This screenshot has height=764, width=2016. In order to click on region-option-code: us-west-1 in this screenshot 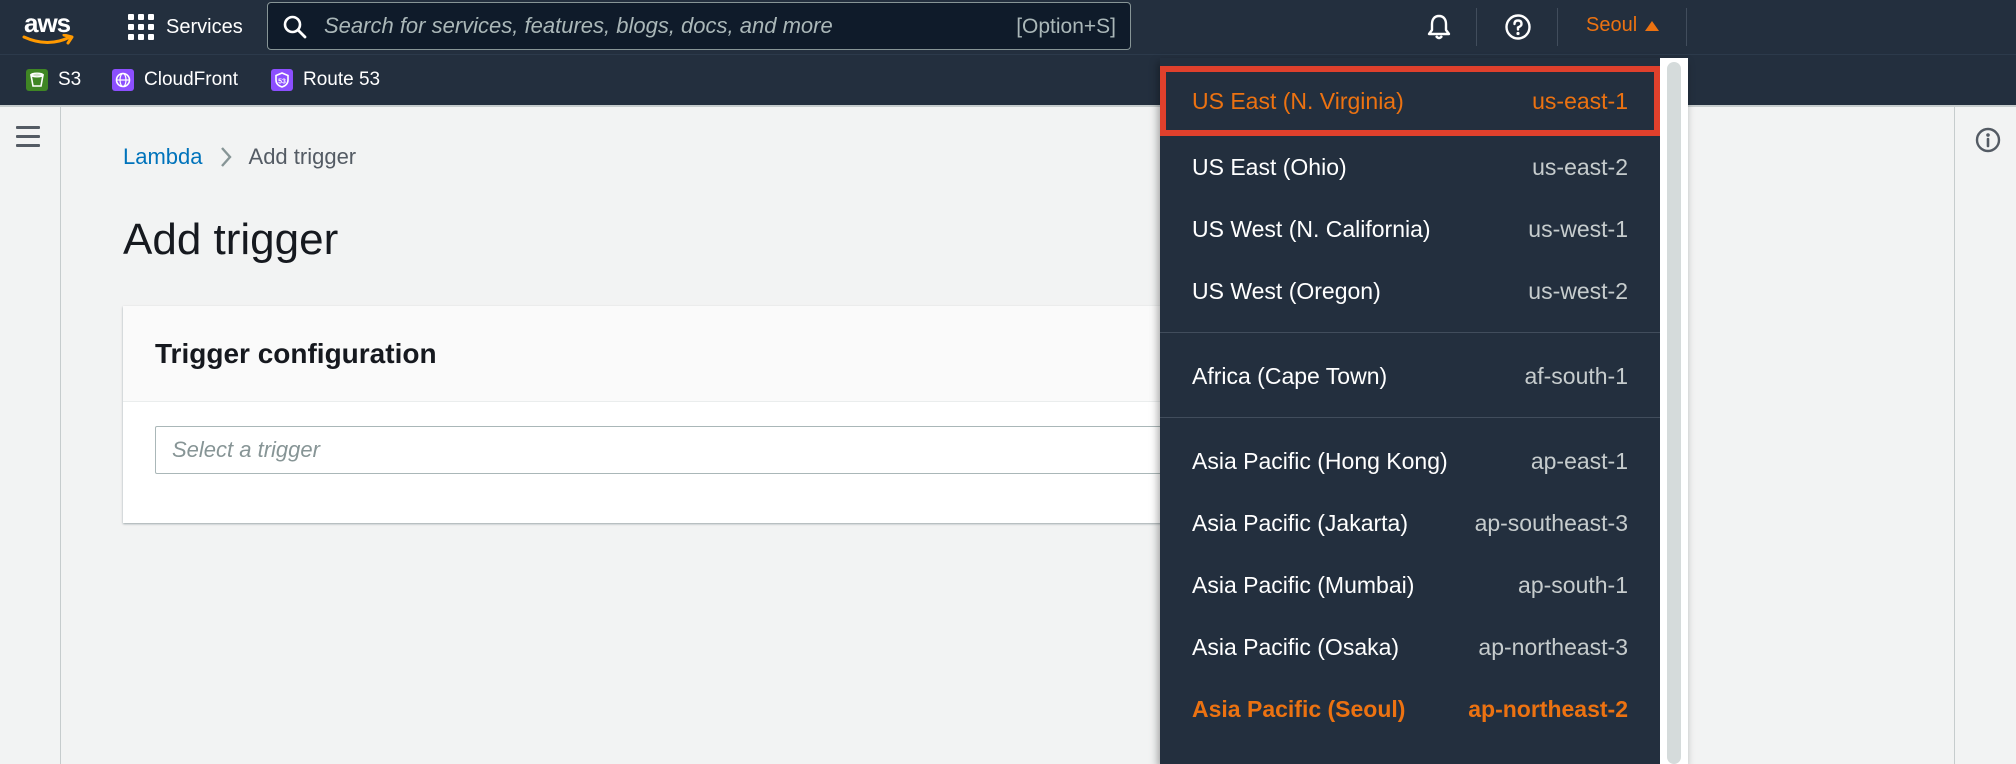, I will do `click(1578, 228)`.